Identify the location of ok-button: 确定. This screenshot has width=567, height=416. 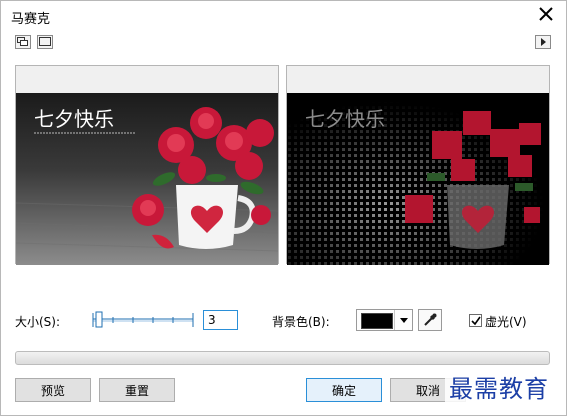
(344, 390).